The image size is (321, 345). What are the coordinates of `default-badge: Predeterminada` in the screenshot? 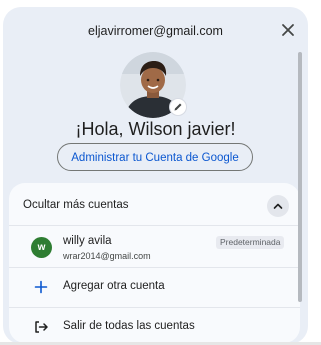 It's located at (250, 242).